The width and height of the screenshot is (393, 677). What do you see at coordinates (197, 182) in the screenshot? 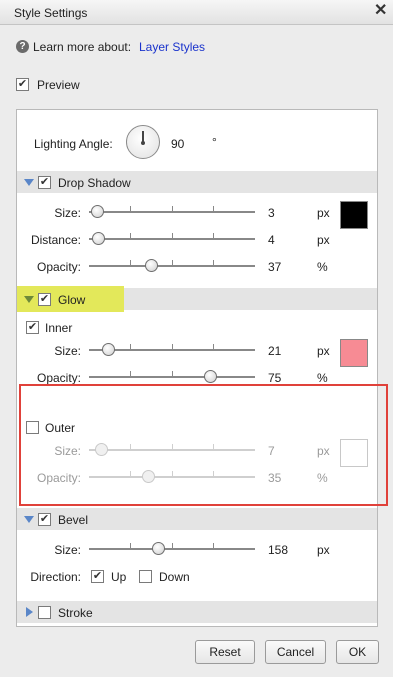
I see `drop-shadow-header: Drop Shadow` at bounding box center [197, 182].